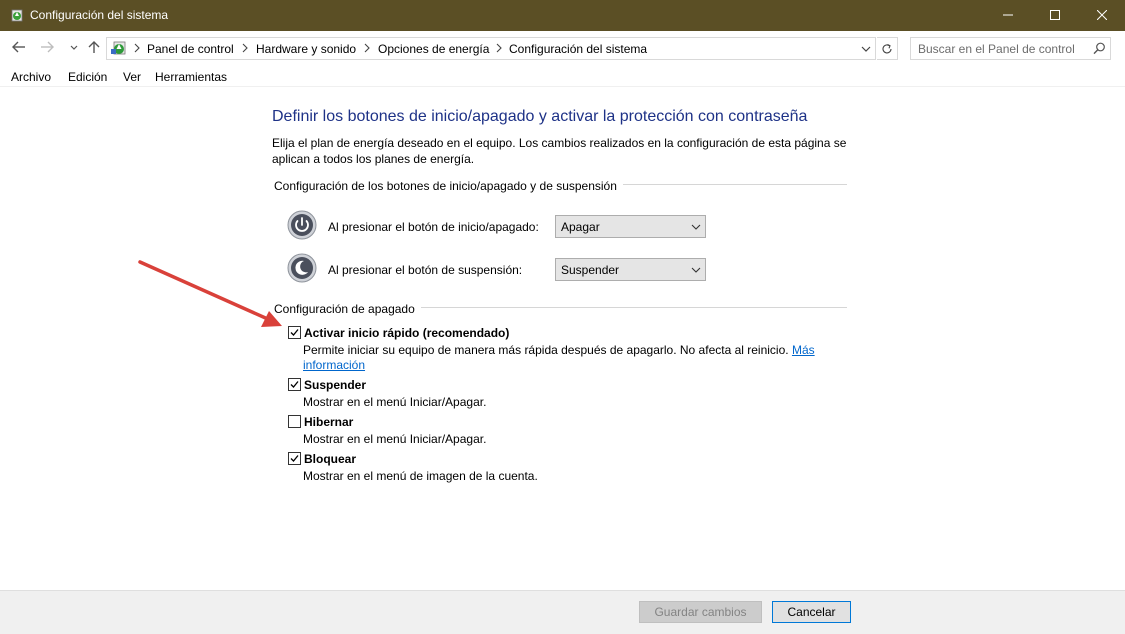 The height and width of the screenshot is (634, 1125). Describe the element at coordinates (47, 47) in the screenshot. I see `forward-arrow-icon` at that location.